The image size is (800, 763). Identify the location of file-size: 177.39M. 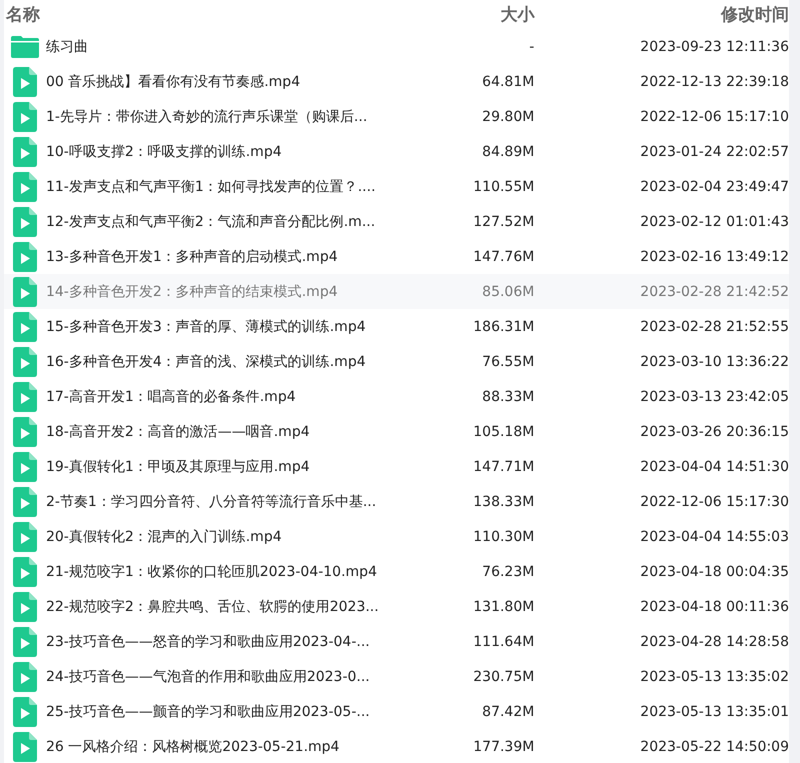
(503, 746).